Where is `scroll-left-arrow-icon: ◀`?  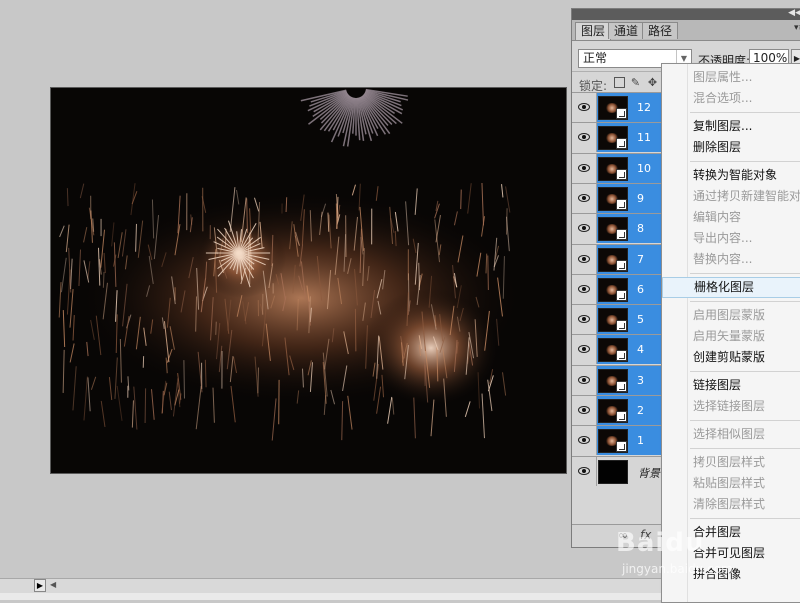 scroll-left-arrow-icon: ◀ is located at coordinates (53, 584).